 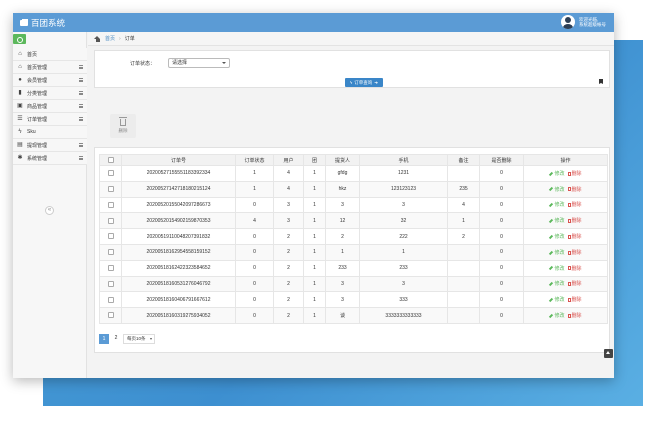 I want to click on edit-label: 修改, so click(x=559, y=300).